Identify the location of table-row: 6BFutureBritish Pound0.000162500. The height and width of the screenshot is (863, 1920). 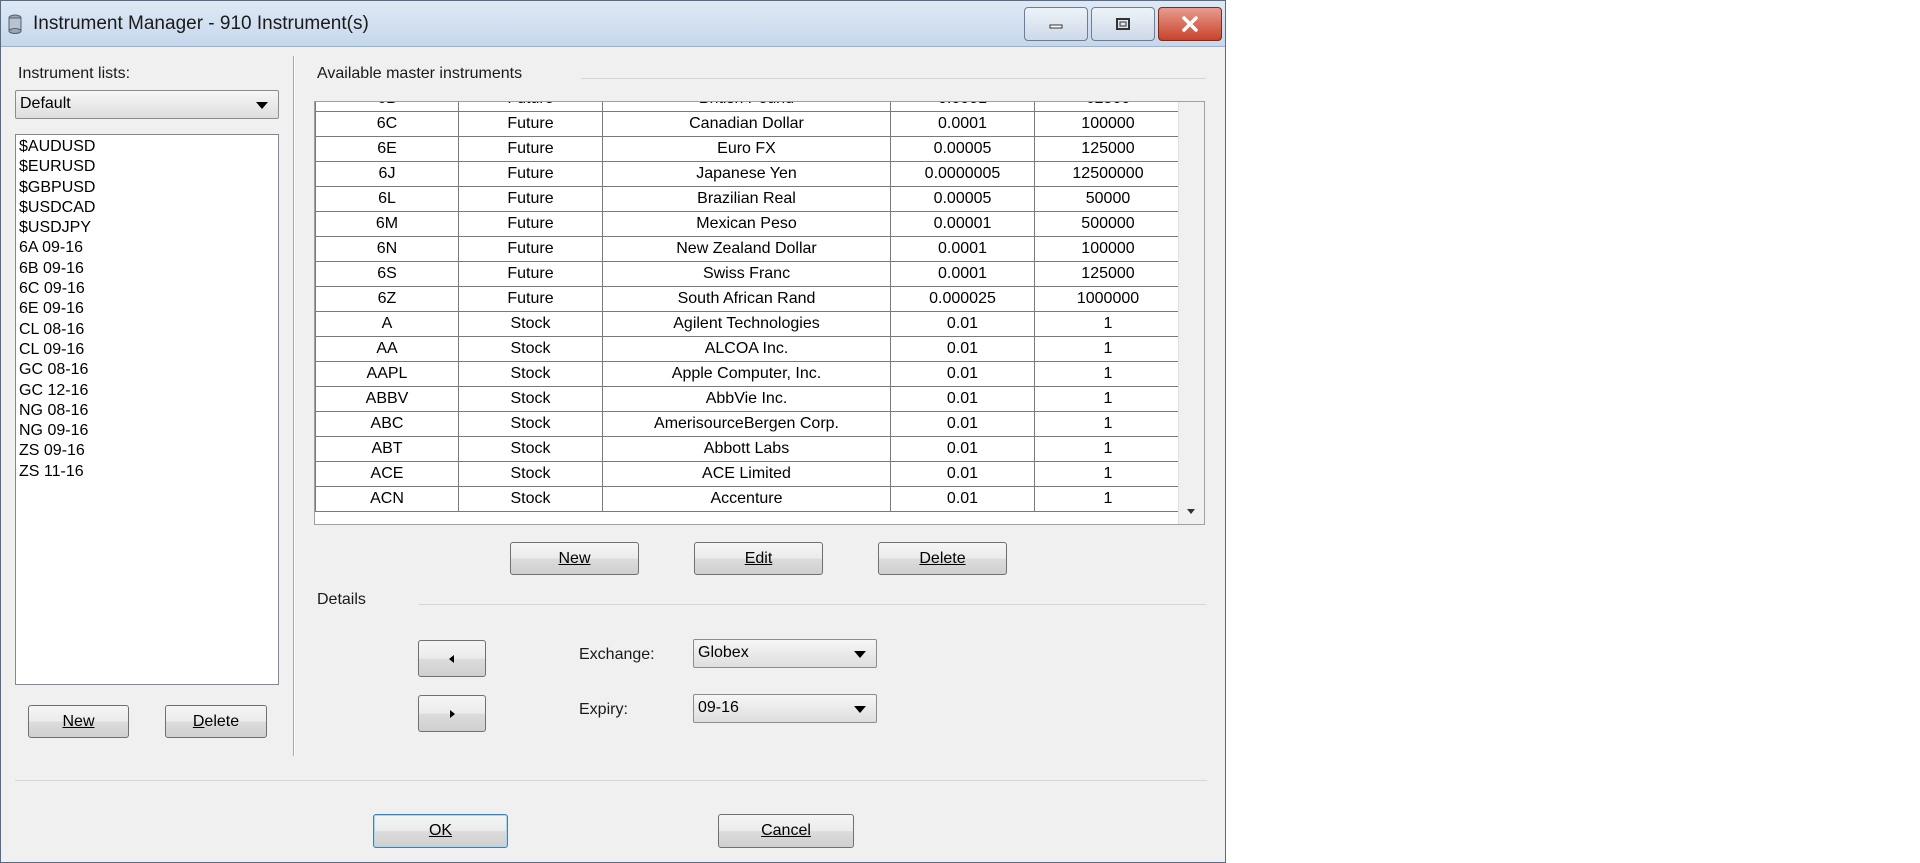
(748, 107).